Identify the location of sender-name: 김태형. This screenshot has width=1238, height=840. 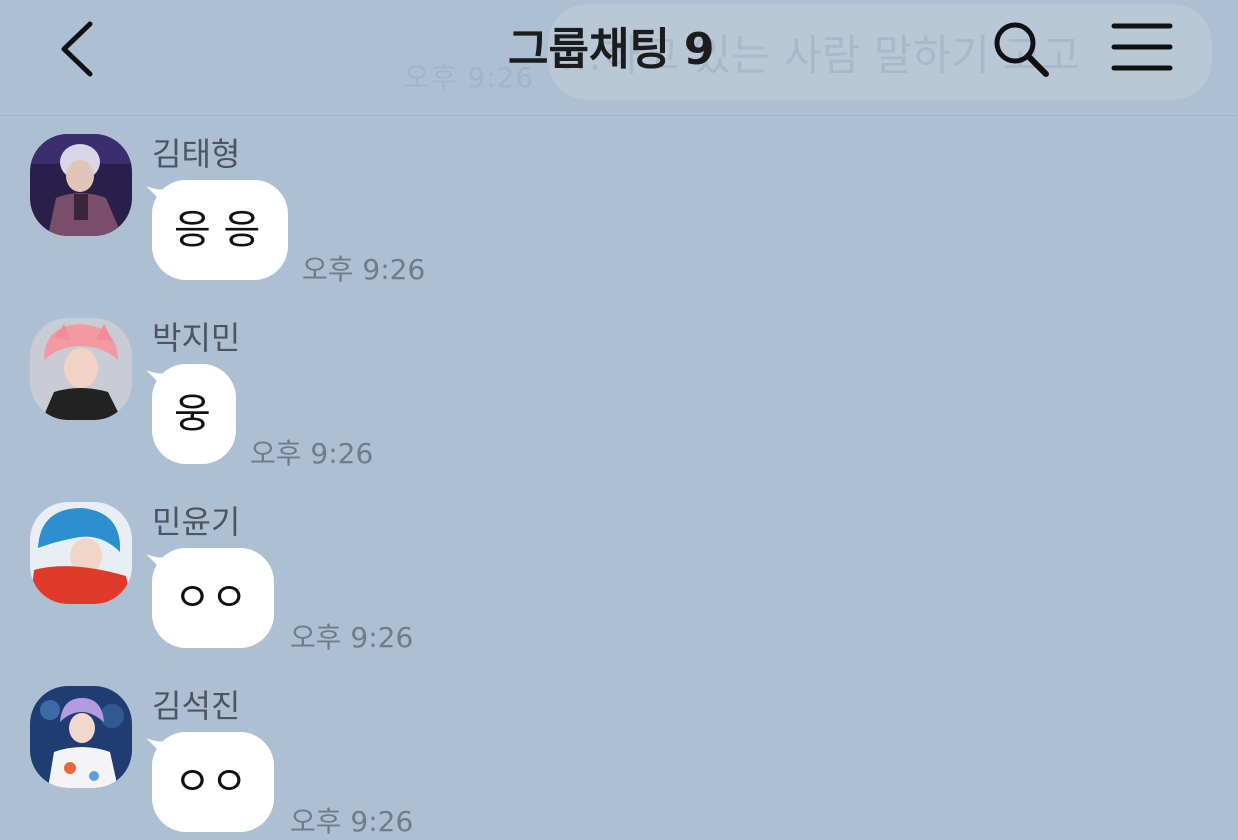
(196, 154).